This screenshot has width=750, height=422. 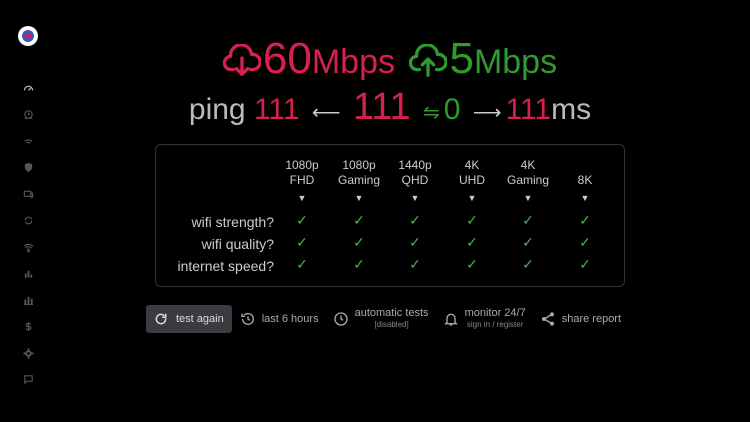 What do you see at coordinates (353, 62) in the screenshot?
I see `download-unit: Mbps` at bounding box center [353, 62].